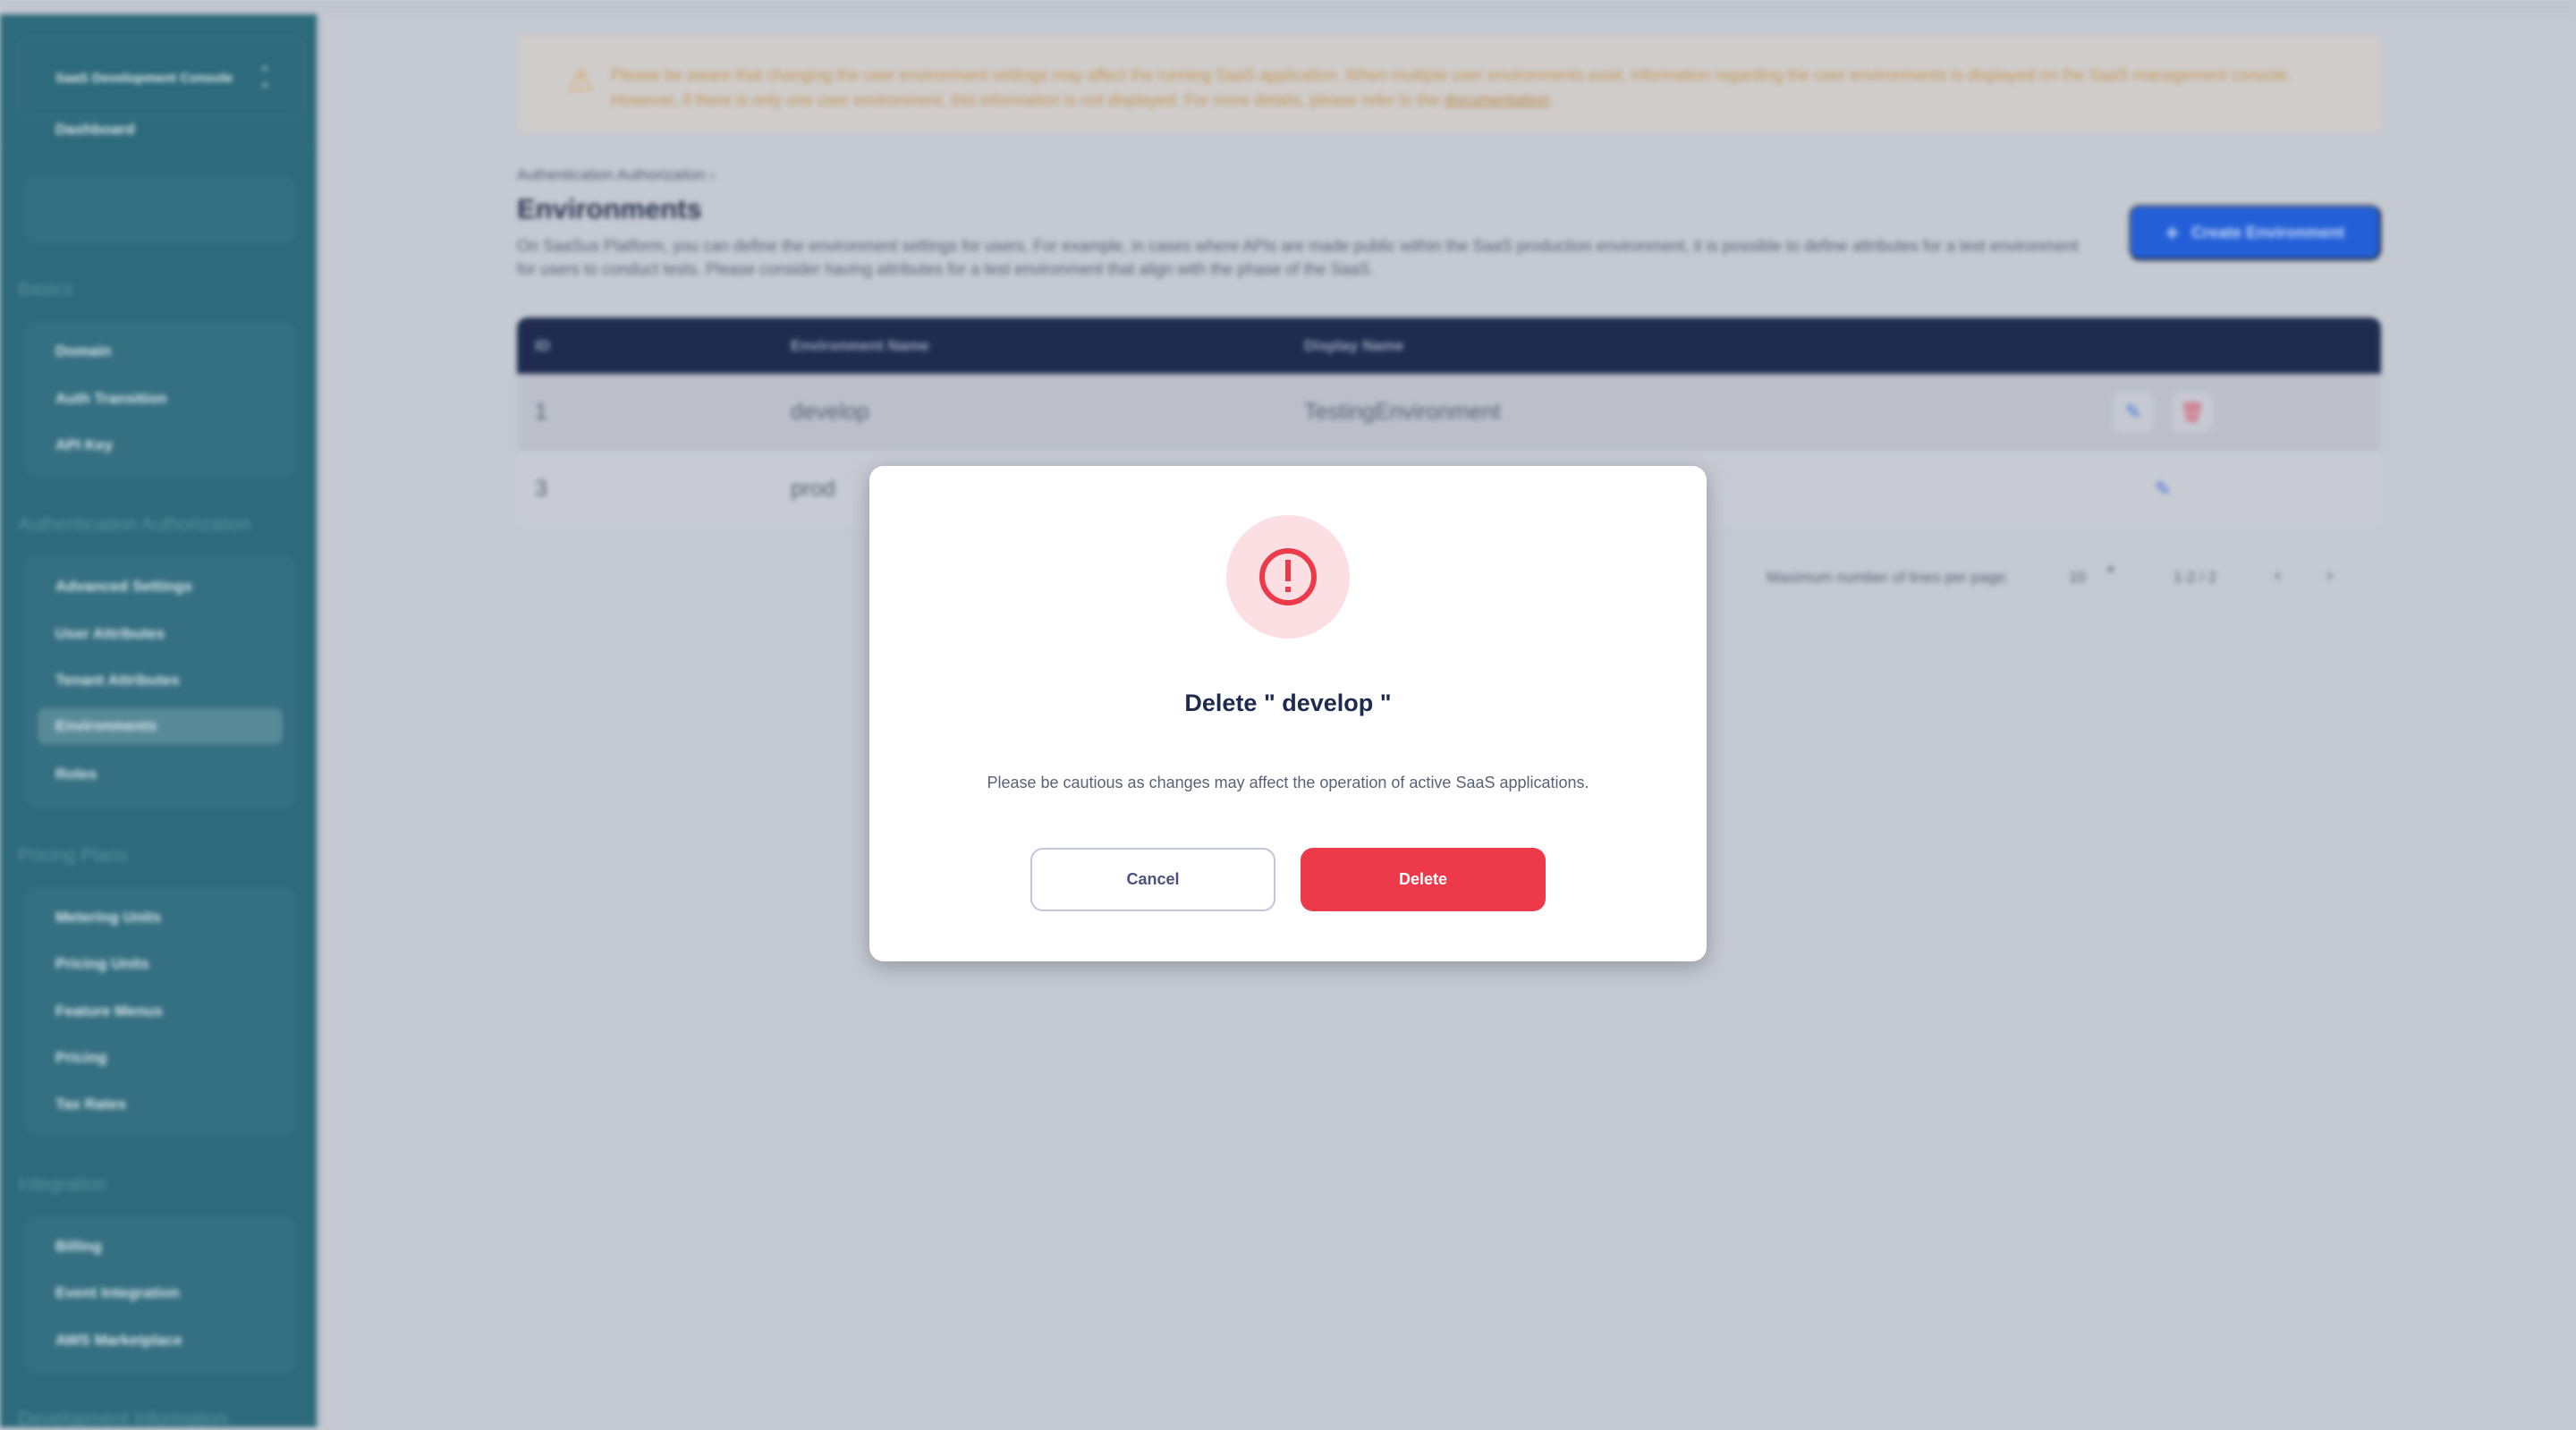 This screenshot has height=1430, width=2576. What do you see at coordinates (1152, 879) in the screenshot?
I see `cancel-button: Cancel` at bounding box center [1152, 879].